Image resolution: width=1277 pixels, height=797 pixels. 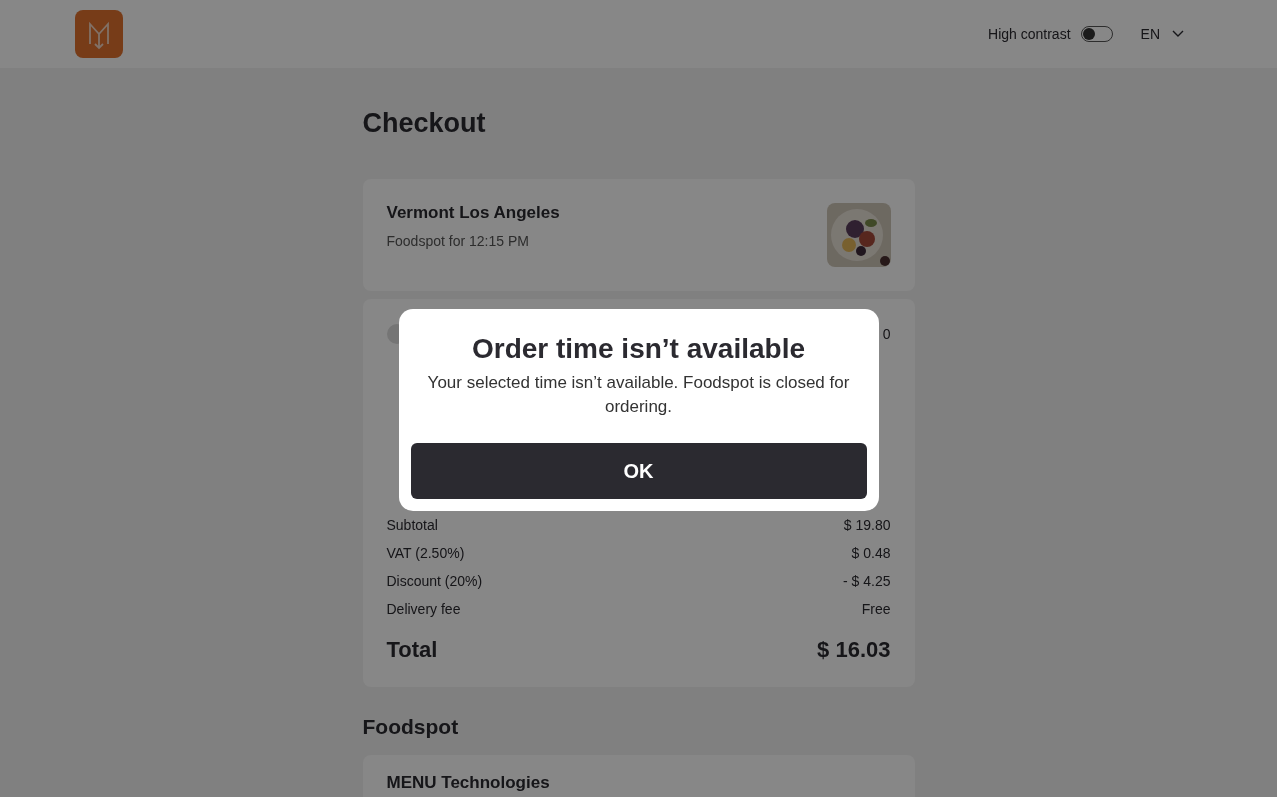 I want to click on switch-track, so click(x=1096, y=34).